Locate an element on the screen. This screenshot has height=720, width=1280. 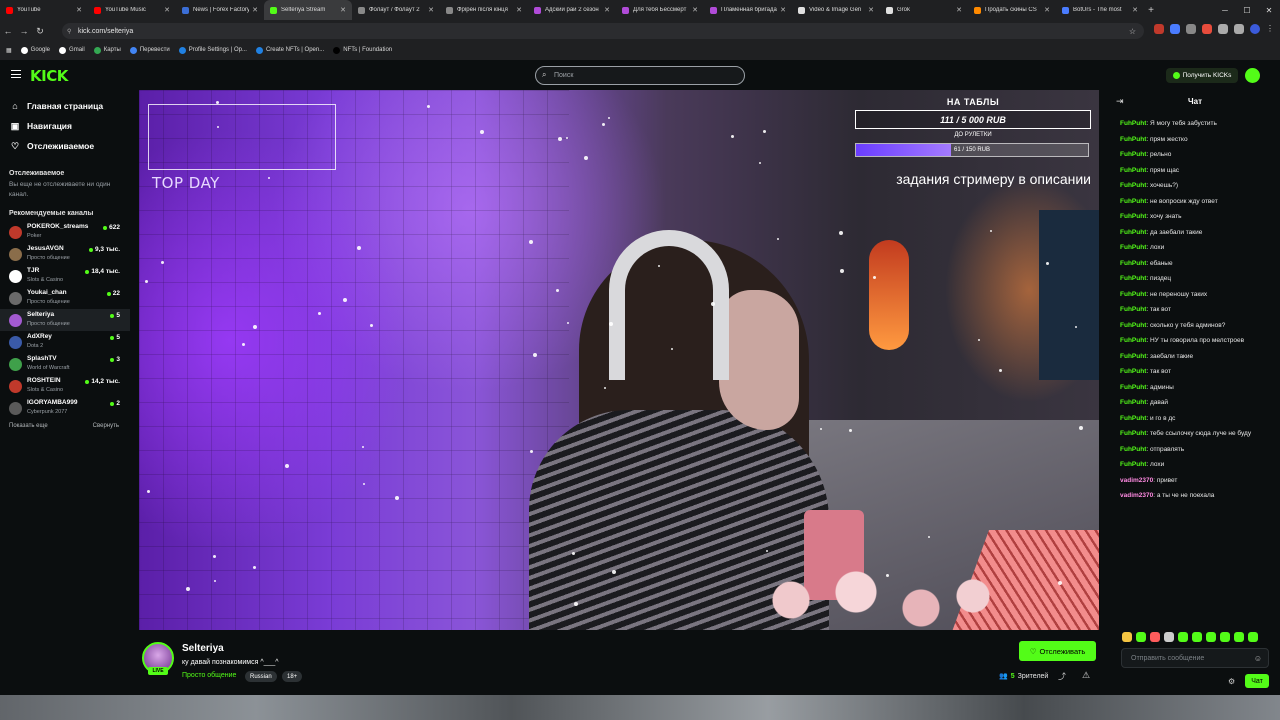
tag-language: Russian is located at coordinates (261, 676).